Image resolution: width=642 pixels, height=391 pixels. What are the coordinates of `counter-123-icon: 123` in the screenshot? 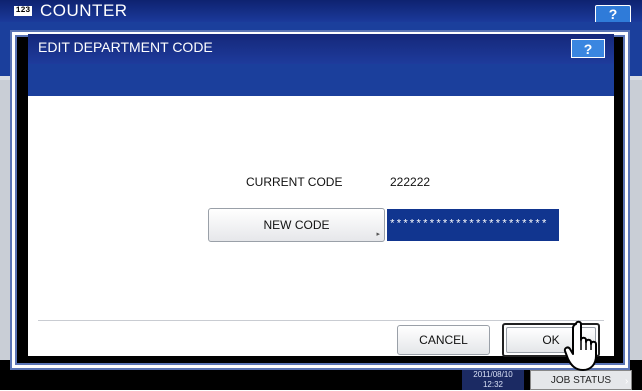 It's located at (23, 11).